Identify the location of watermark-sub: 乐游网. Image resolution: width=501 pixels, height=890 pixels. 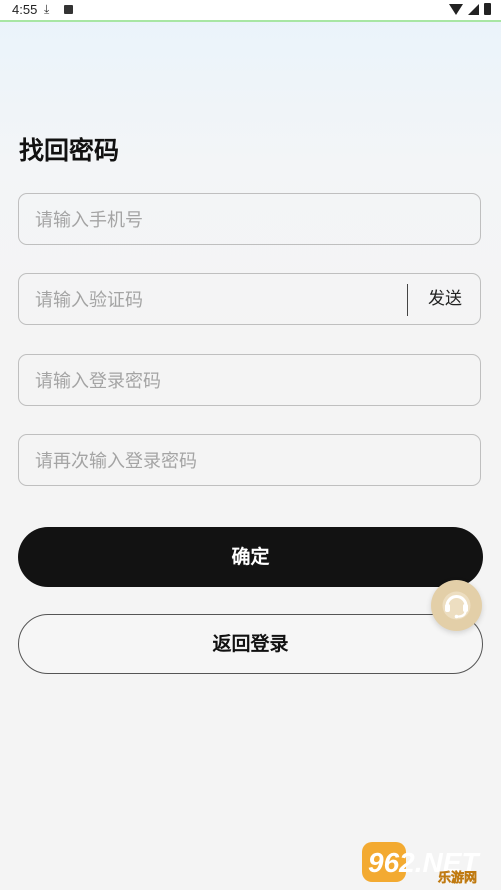
(457, 878).